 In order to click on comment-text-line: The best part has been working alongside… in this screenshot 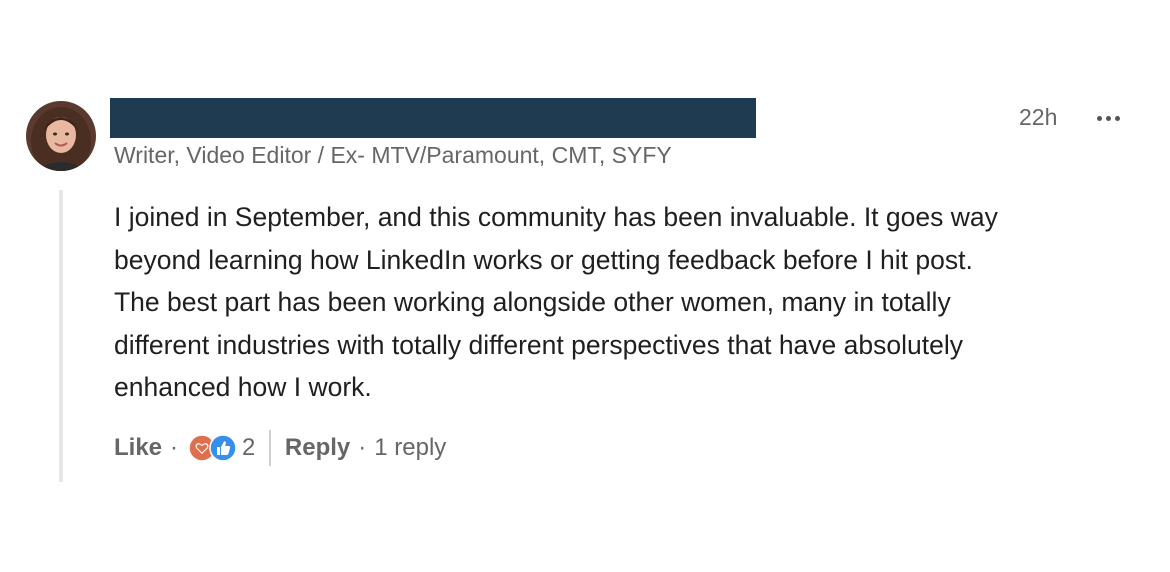, I will do `click(532, 302)`.